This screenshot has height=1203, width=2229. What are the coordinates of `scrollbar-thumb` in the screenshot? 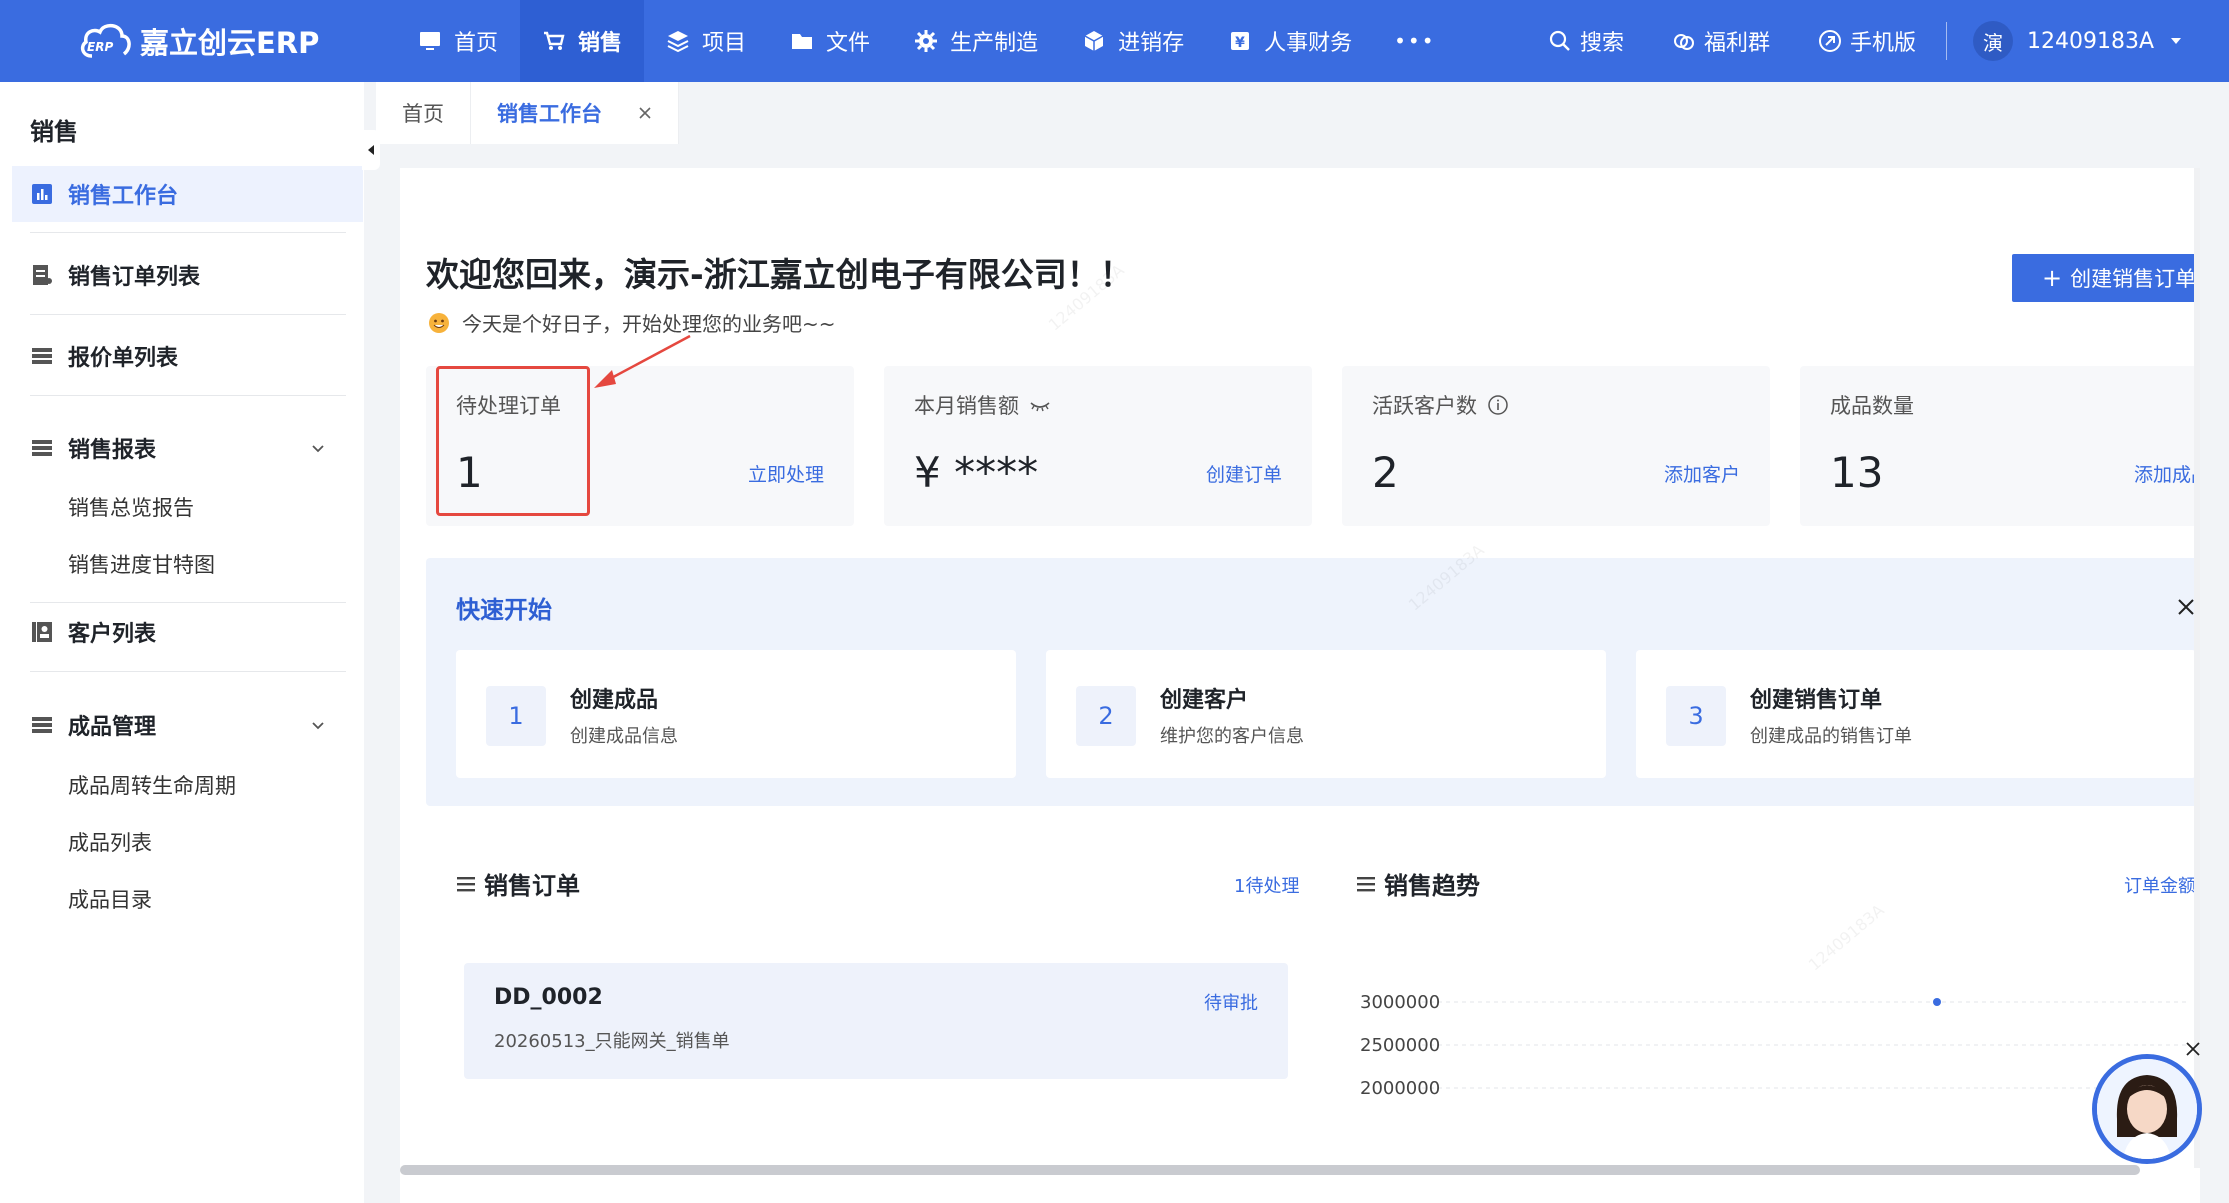 It's located at (1270, 1170).